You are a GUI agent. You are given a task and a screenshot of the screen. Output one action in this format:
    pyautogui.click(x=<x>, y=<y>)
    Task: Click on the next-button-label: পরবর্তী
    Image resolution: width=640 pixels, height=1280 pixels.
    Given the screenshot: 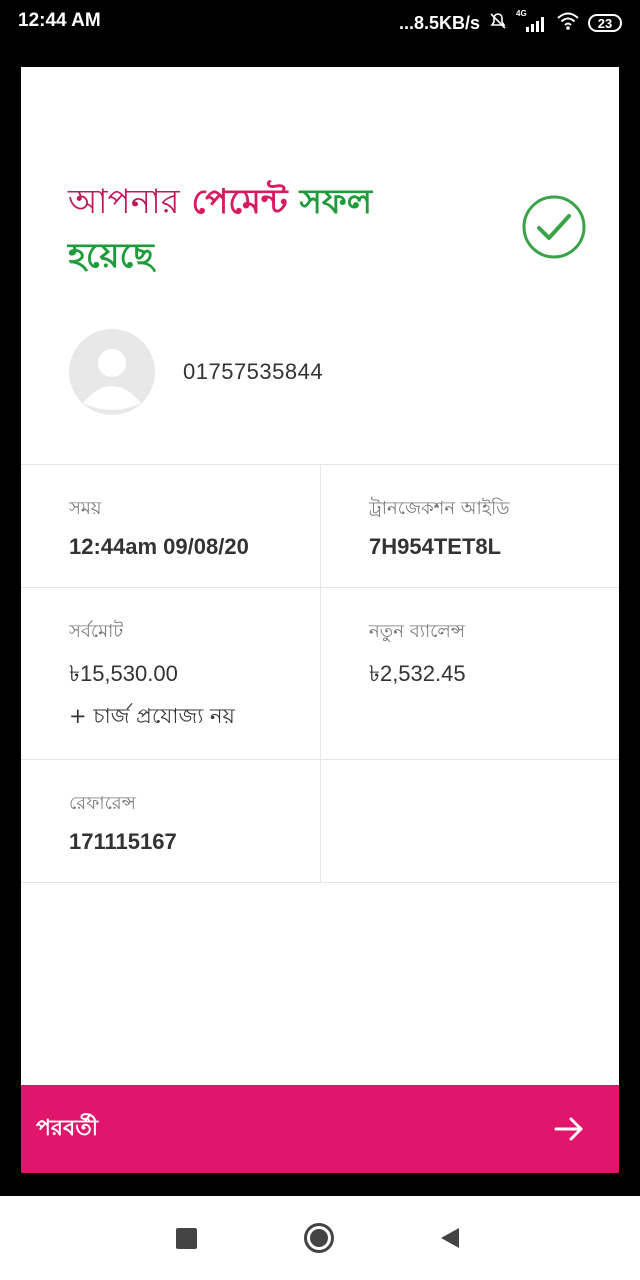 What is the action you would take?
    pyautogui.click(x=67, y=1128)
    